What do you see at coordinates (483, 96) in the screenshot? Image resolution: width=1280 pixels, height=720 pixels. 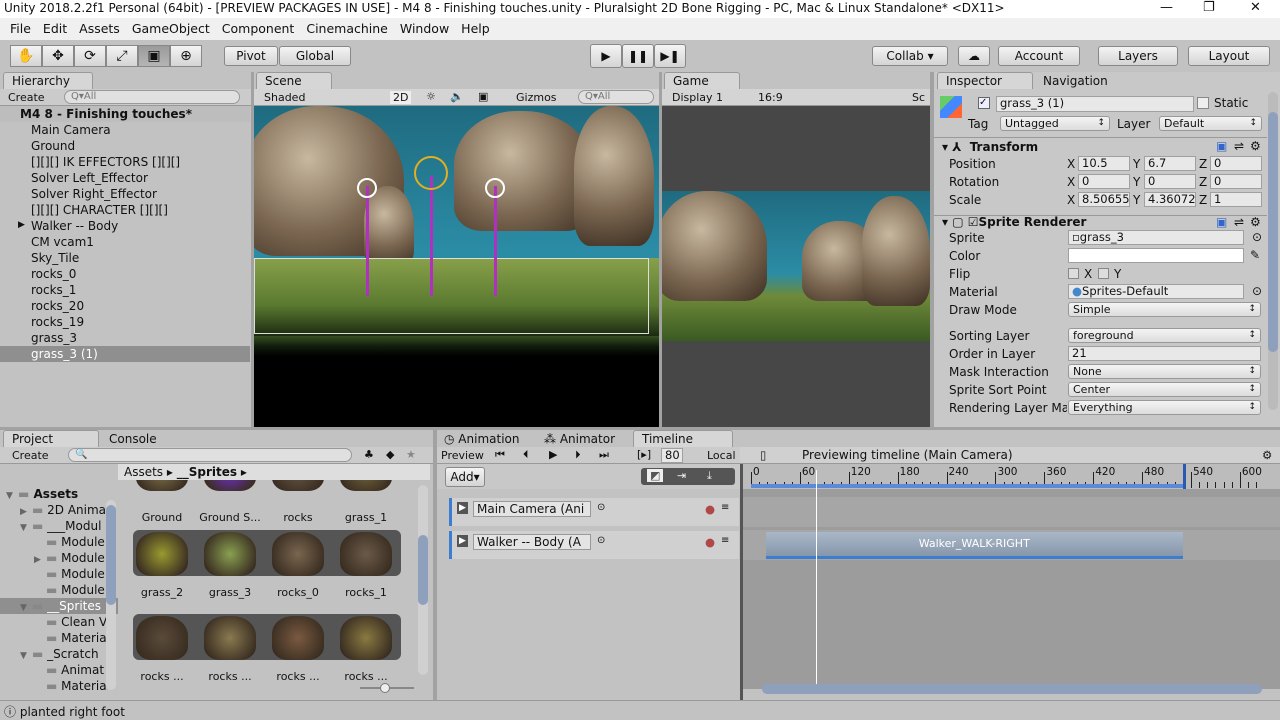 I see `effects-icon: ▣` at bounding box center [483, 96].